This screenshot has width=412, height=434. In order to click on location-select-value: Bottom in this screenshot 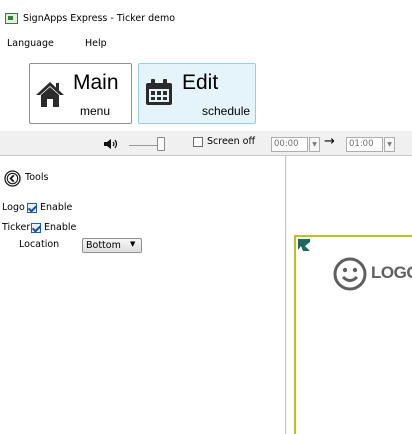, I will do `click(103, 245)`.